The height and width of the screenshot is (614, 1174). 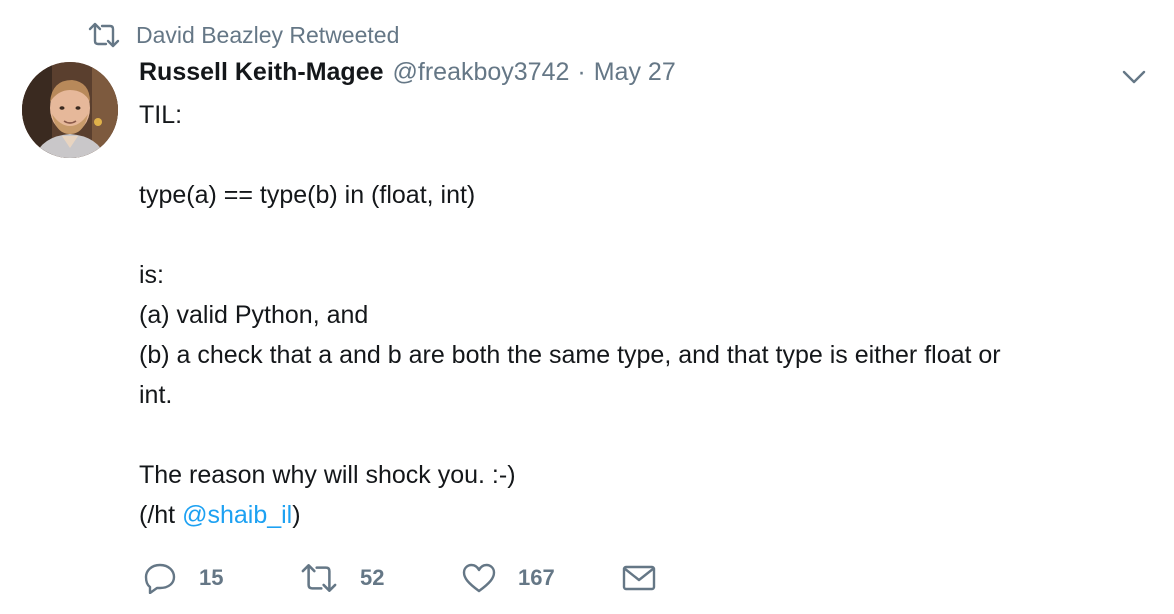 I want to click on author-fullname: Russell Keith-Magee, so click(x=261, y=72).